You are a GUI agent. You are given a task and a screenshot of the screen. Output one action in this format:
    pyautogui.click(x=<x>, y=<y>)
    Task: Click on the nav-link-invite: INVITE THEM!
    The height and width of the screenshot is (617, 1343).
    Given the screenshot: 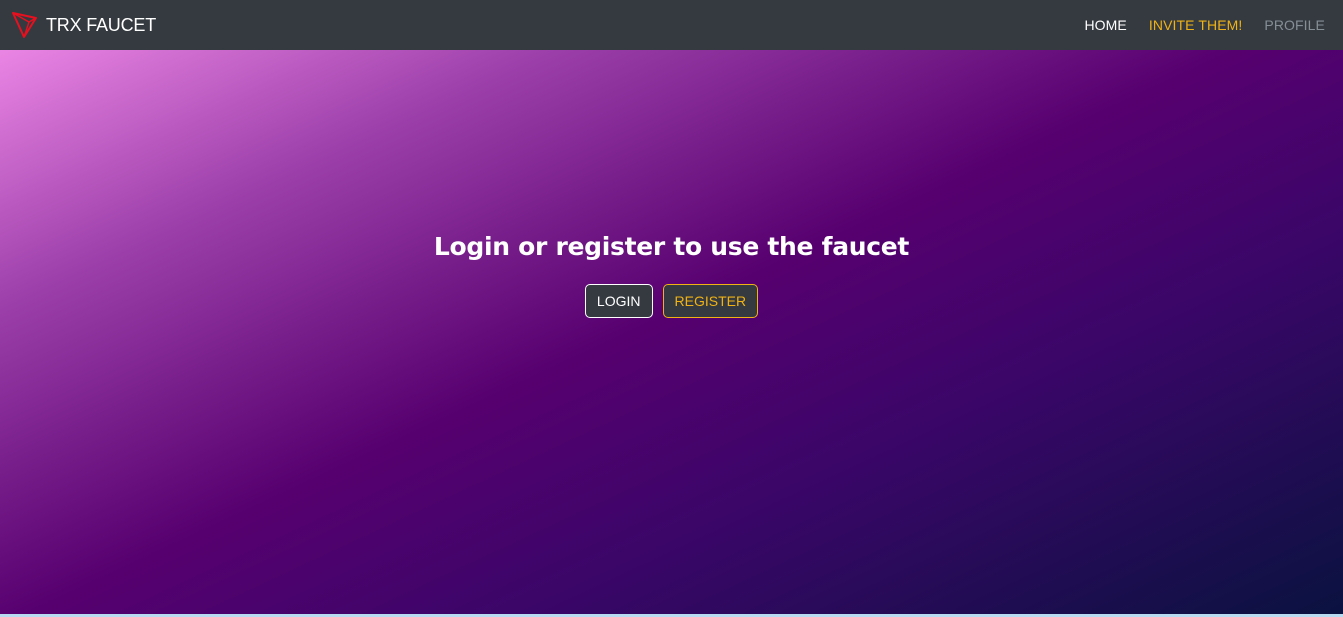 What is the action you would take?
    pyautogui.click(x=1196, y=25)
    